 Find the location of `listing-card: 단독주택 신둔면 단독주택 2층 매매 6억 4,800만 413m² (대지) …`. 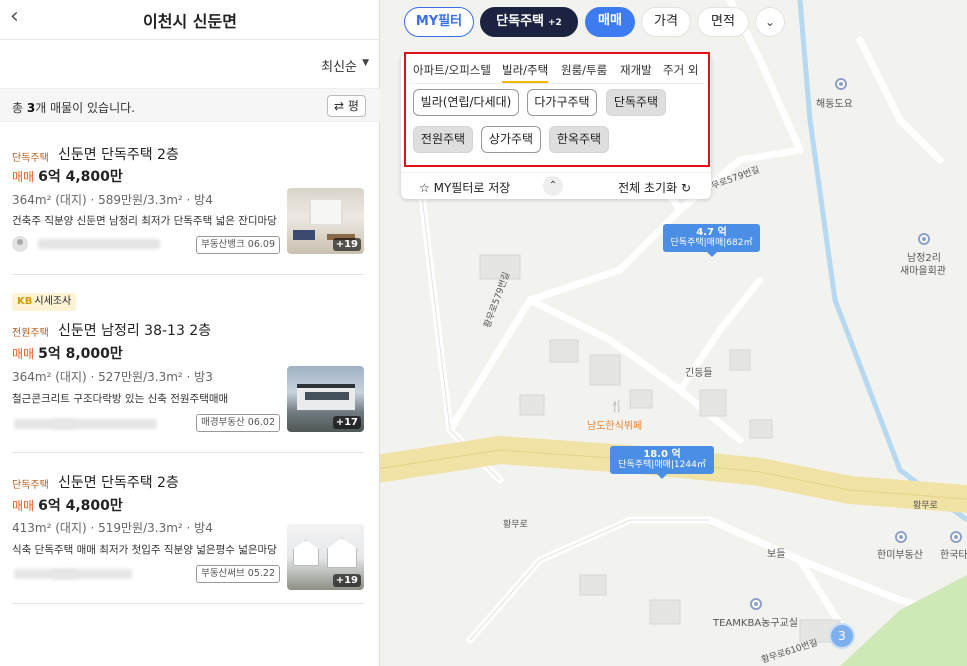

listing-card: 단독주택 신둔면 단독주택 2층 매매 6억 4,800만 413m² (대지) … is located at coordinates (189, 533).